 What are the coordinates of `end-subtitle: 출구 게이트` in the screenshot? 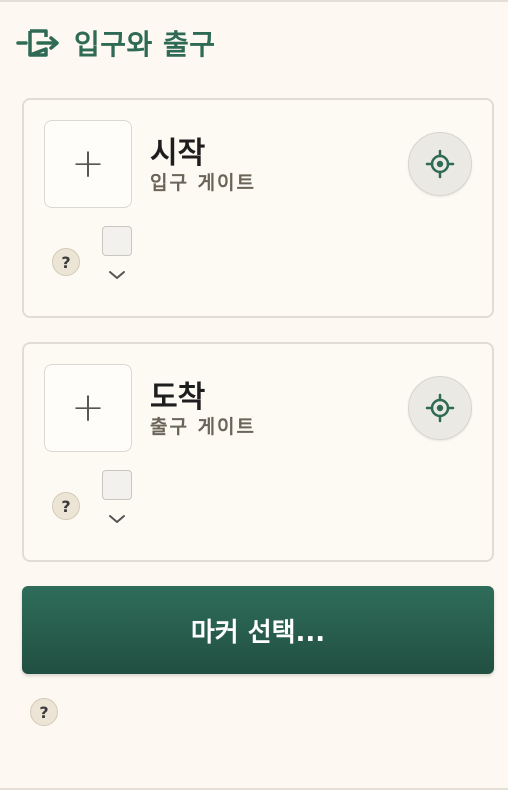 It's located at (203, 427).